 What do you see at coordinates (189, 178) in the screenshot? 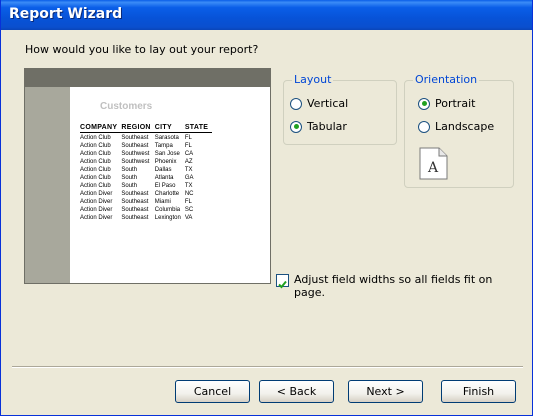
I see `preview-cell: GA` at bounding box center [189, 178].